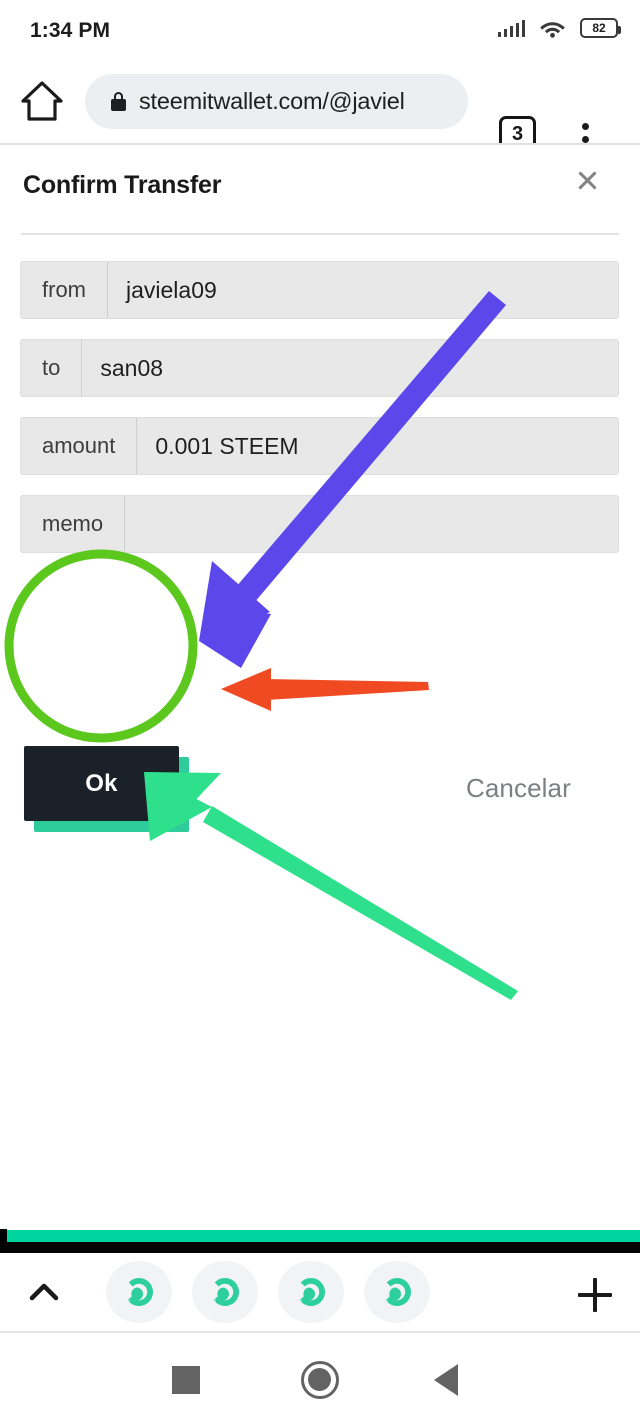 Image resolution: width=640 pixels, height=1422 pixels. I want to click on cancel-button: Cancelar, so click(518, 788).